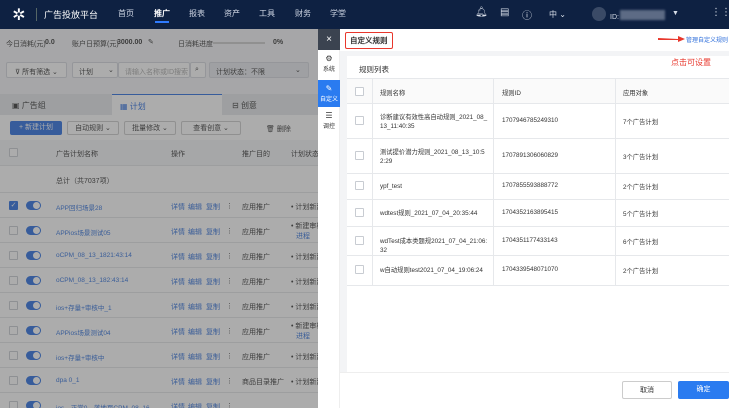 This screenshot has width=729, height=408. What do you see at coordinates (530, 120) in the screenshot?
I see `rule-id: 1707946785249310` at bounding box center [530, 120].